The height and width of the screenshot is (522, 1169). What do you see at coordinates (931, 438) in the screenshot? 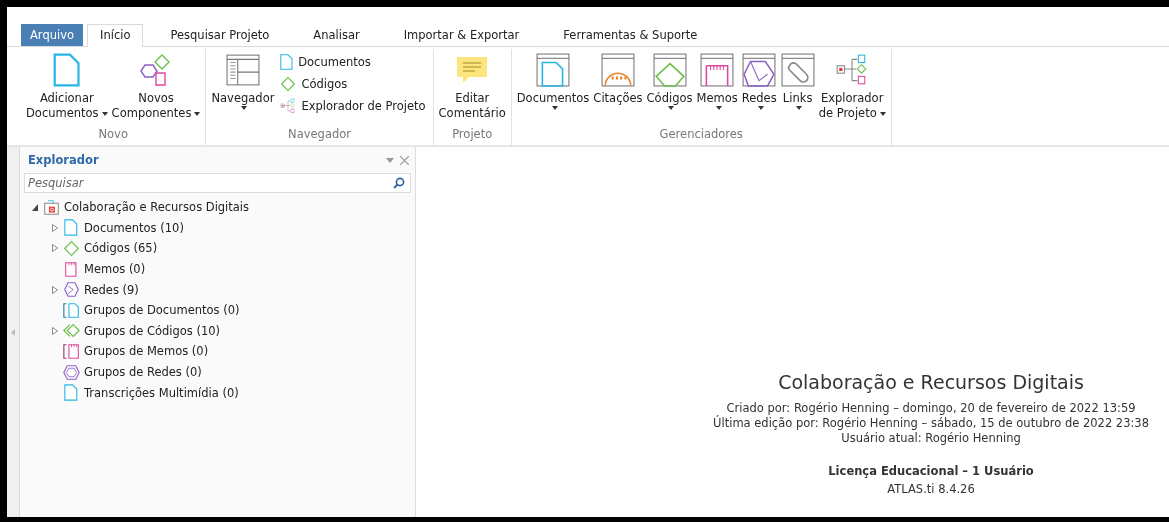
I see `project-detail: Usuário atual: Rogério Henning` at bounding box center [931, 438].